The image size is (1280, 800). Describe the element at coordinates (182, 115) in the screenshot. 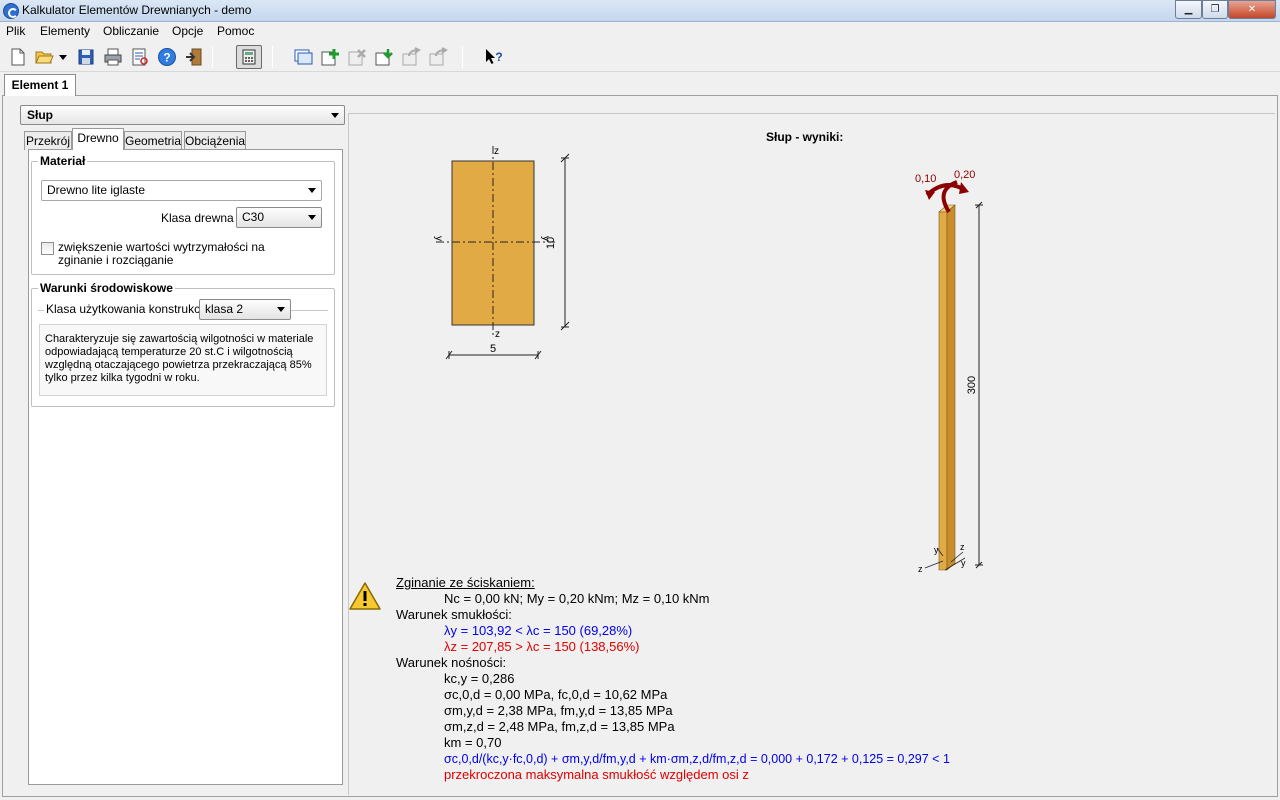

I see `element-type-select: Słup` at that location.